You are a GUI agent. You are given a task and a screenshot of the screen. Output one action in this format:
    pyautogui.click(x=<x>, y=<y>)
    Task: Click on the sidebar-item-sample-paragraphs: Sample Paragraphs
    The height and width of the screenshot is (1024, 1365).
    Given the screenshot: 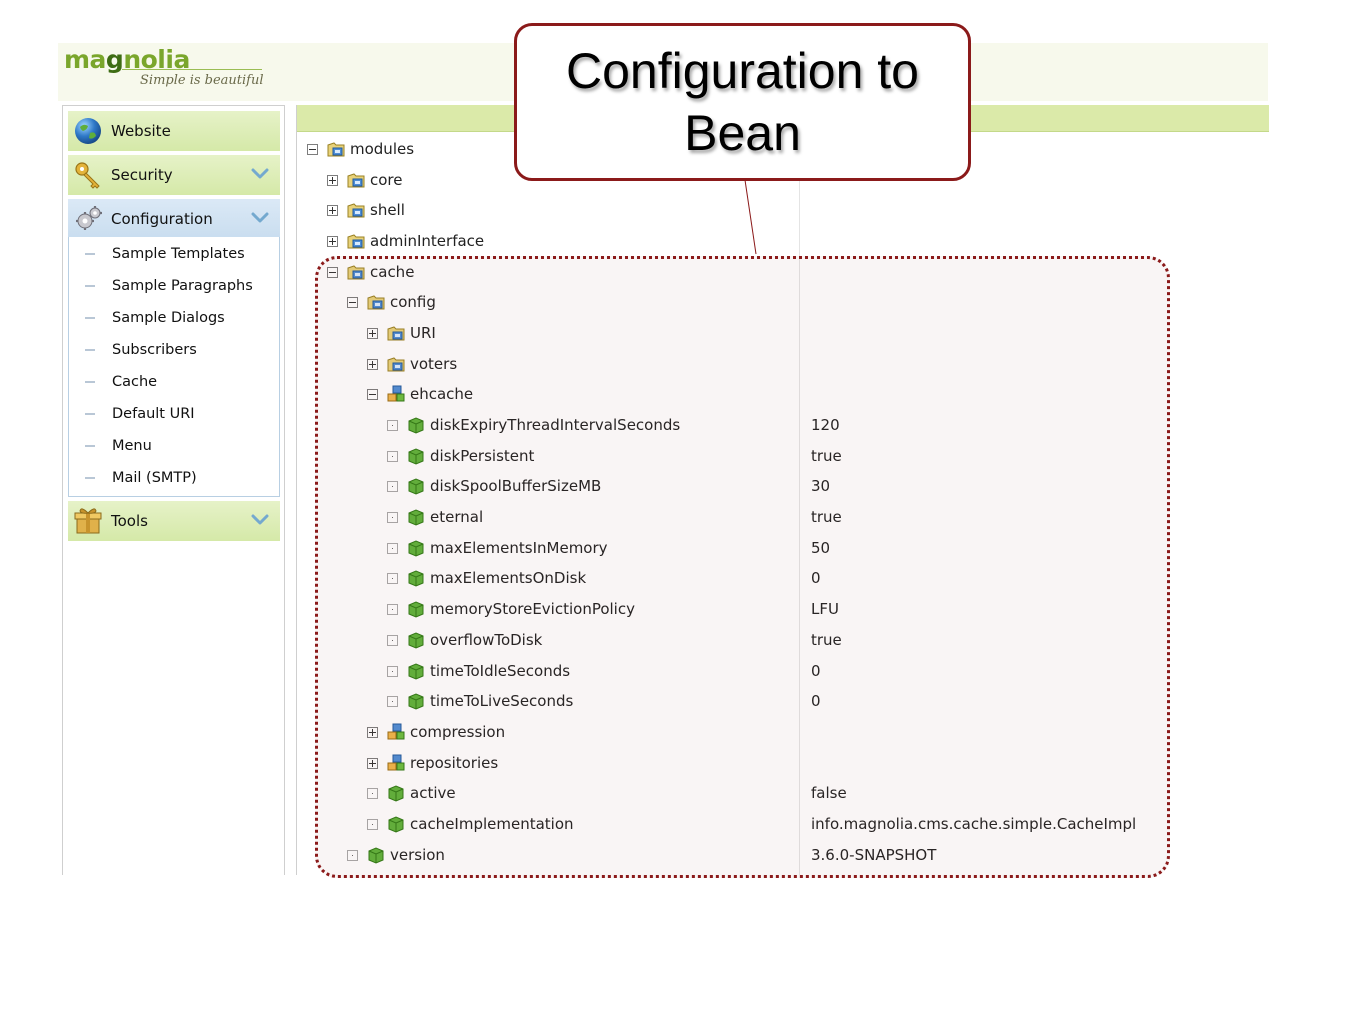 What is the action you would take?
    pyautogui.click(x=174, y=286)
    